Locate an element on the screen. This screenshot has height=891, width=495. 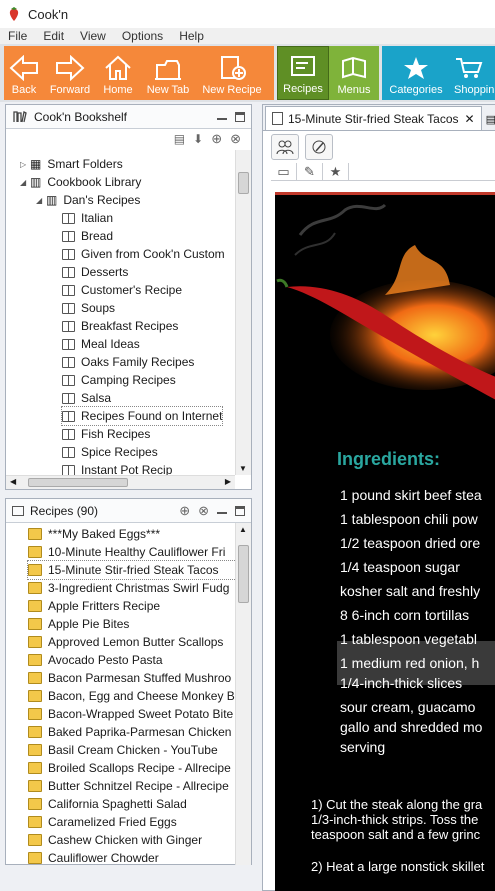
cookbook-item: Spice Recipes is located at coordinates (110, 452).